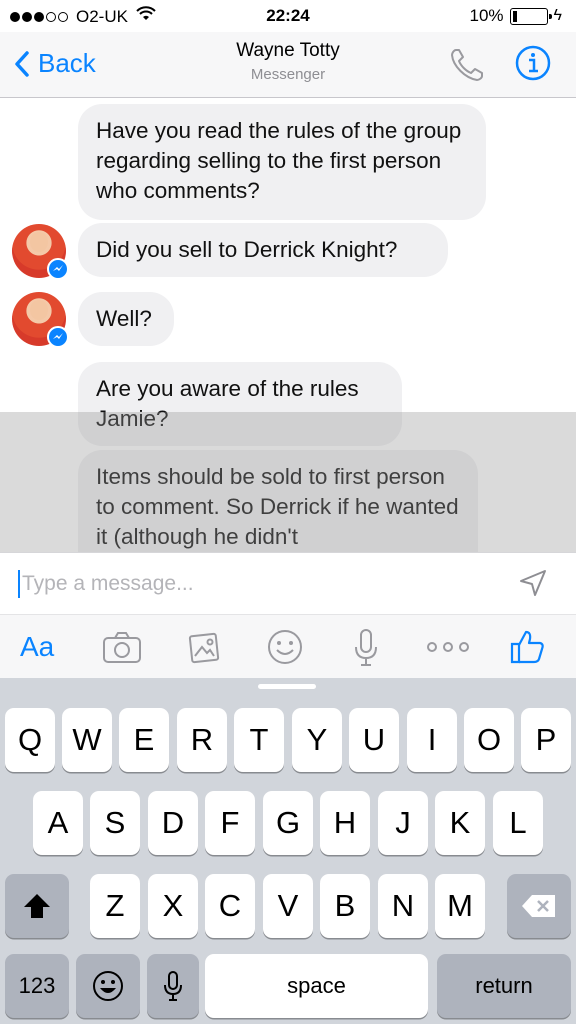  Describe the element at coordinates (287, 686) in the screenshot. I see `keyboard-handle` at that location.